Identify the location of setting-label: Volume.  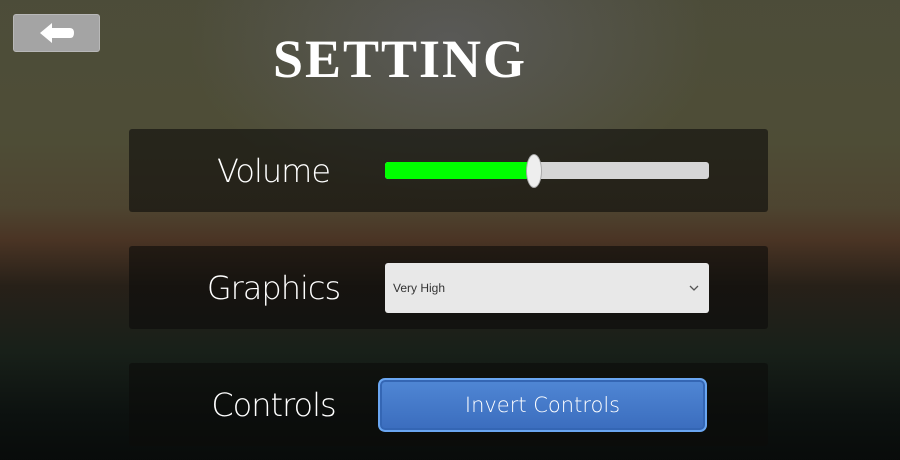
(273, 171).